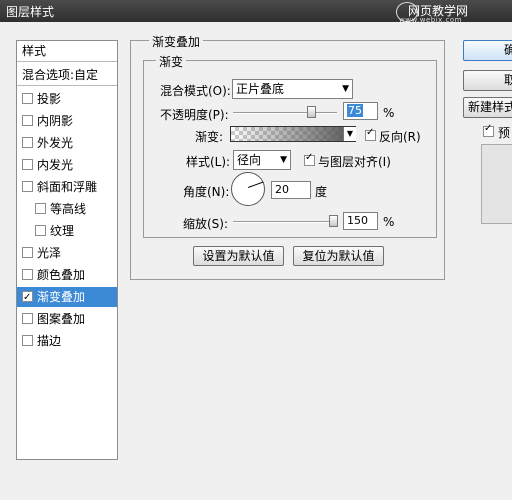 This screenshot has height=500, width=512. Describe the element at coordinates (27, 318) in the screenshot. I see `checkbox-pattern-overlay` at that location.